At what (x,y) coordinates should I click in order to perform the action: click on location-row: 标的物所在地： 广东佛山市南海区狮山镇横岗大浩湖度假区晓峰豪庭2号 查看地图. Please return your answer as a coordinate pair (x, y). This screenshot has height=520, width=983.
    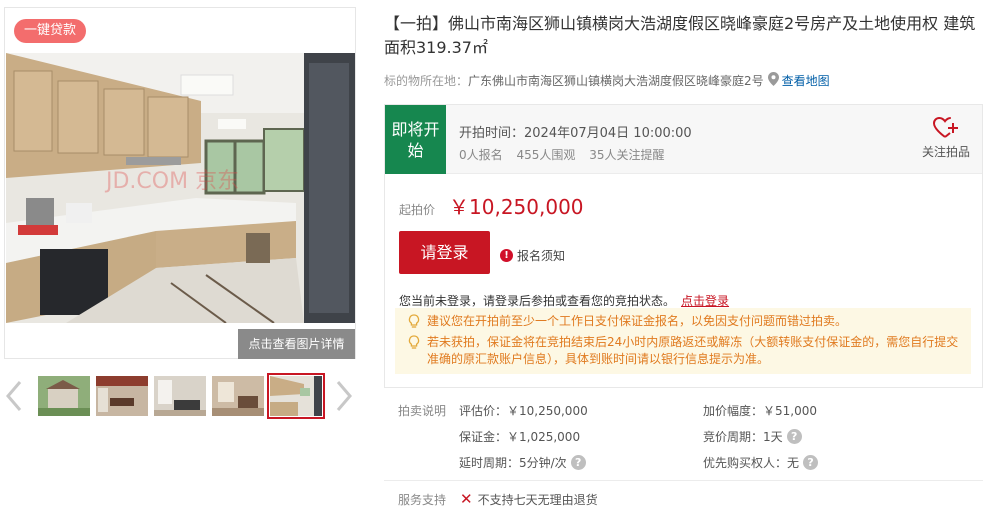
    Looking at the image, I should click on (607, 80).